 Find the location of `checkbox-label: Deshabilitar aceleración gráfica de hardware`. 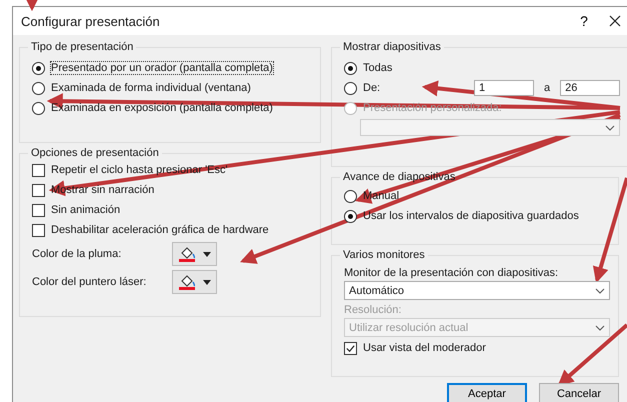

checkbox-label: Deshabilitar aceleración gráfica de hardware is located at coordinates (160, 230).